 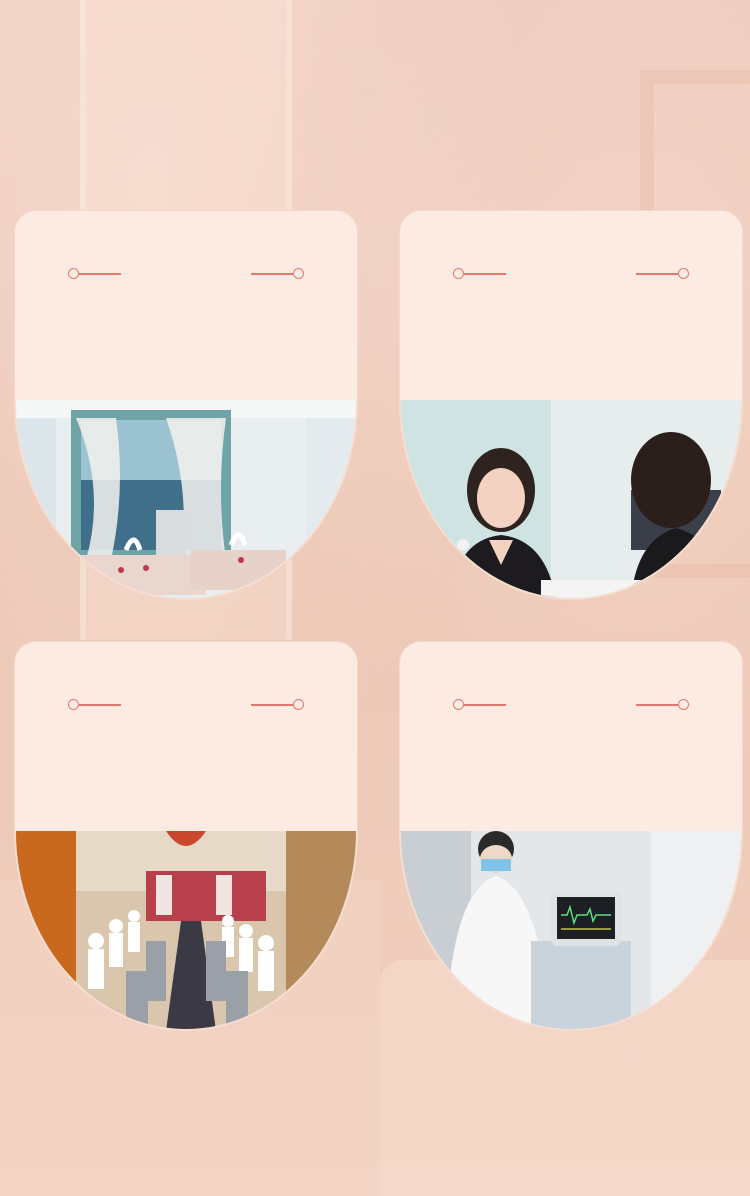 What do you see at coordinates (186, 931) in the screenshot?
I see `training-hall-photo` at bounding box center [186, 931].